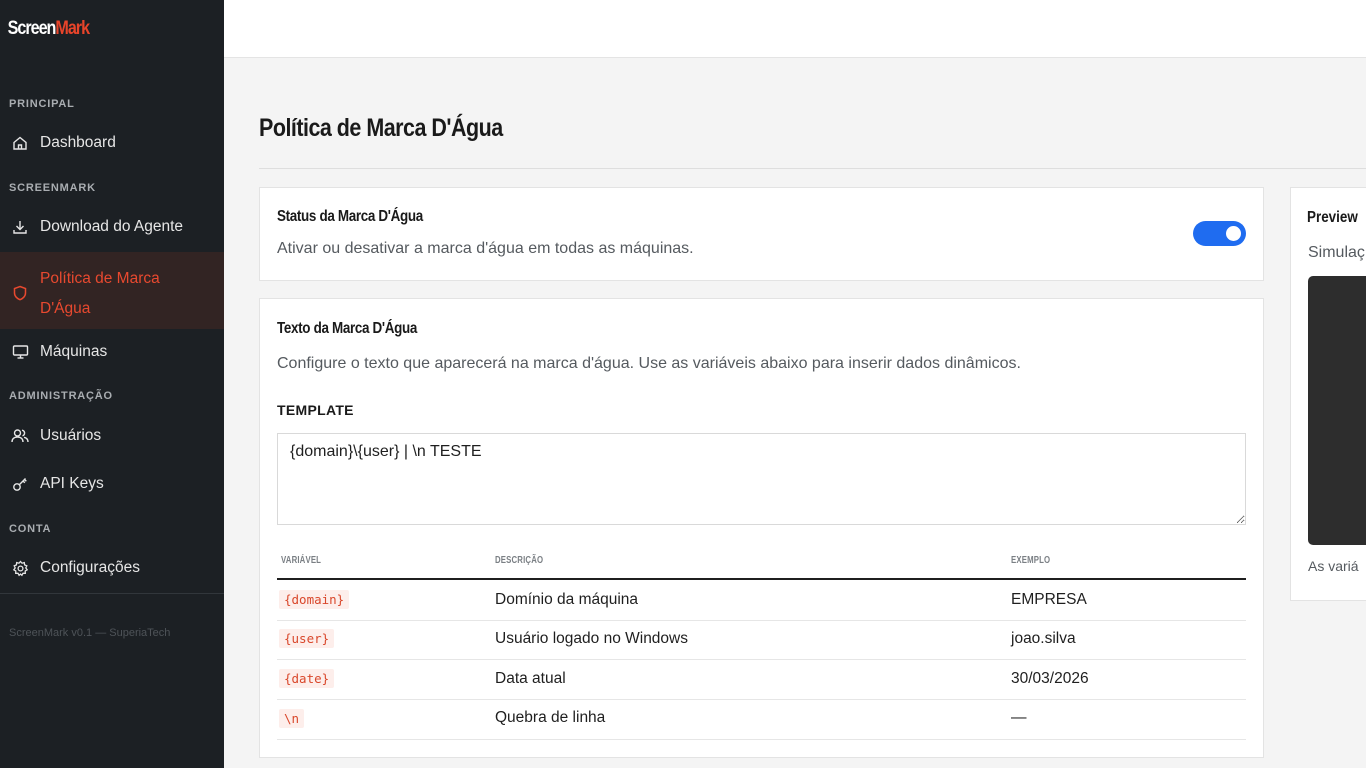  I want to click on sidebar-item-label: API Keys, so click(72, 483).